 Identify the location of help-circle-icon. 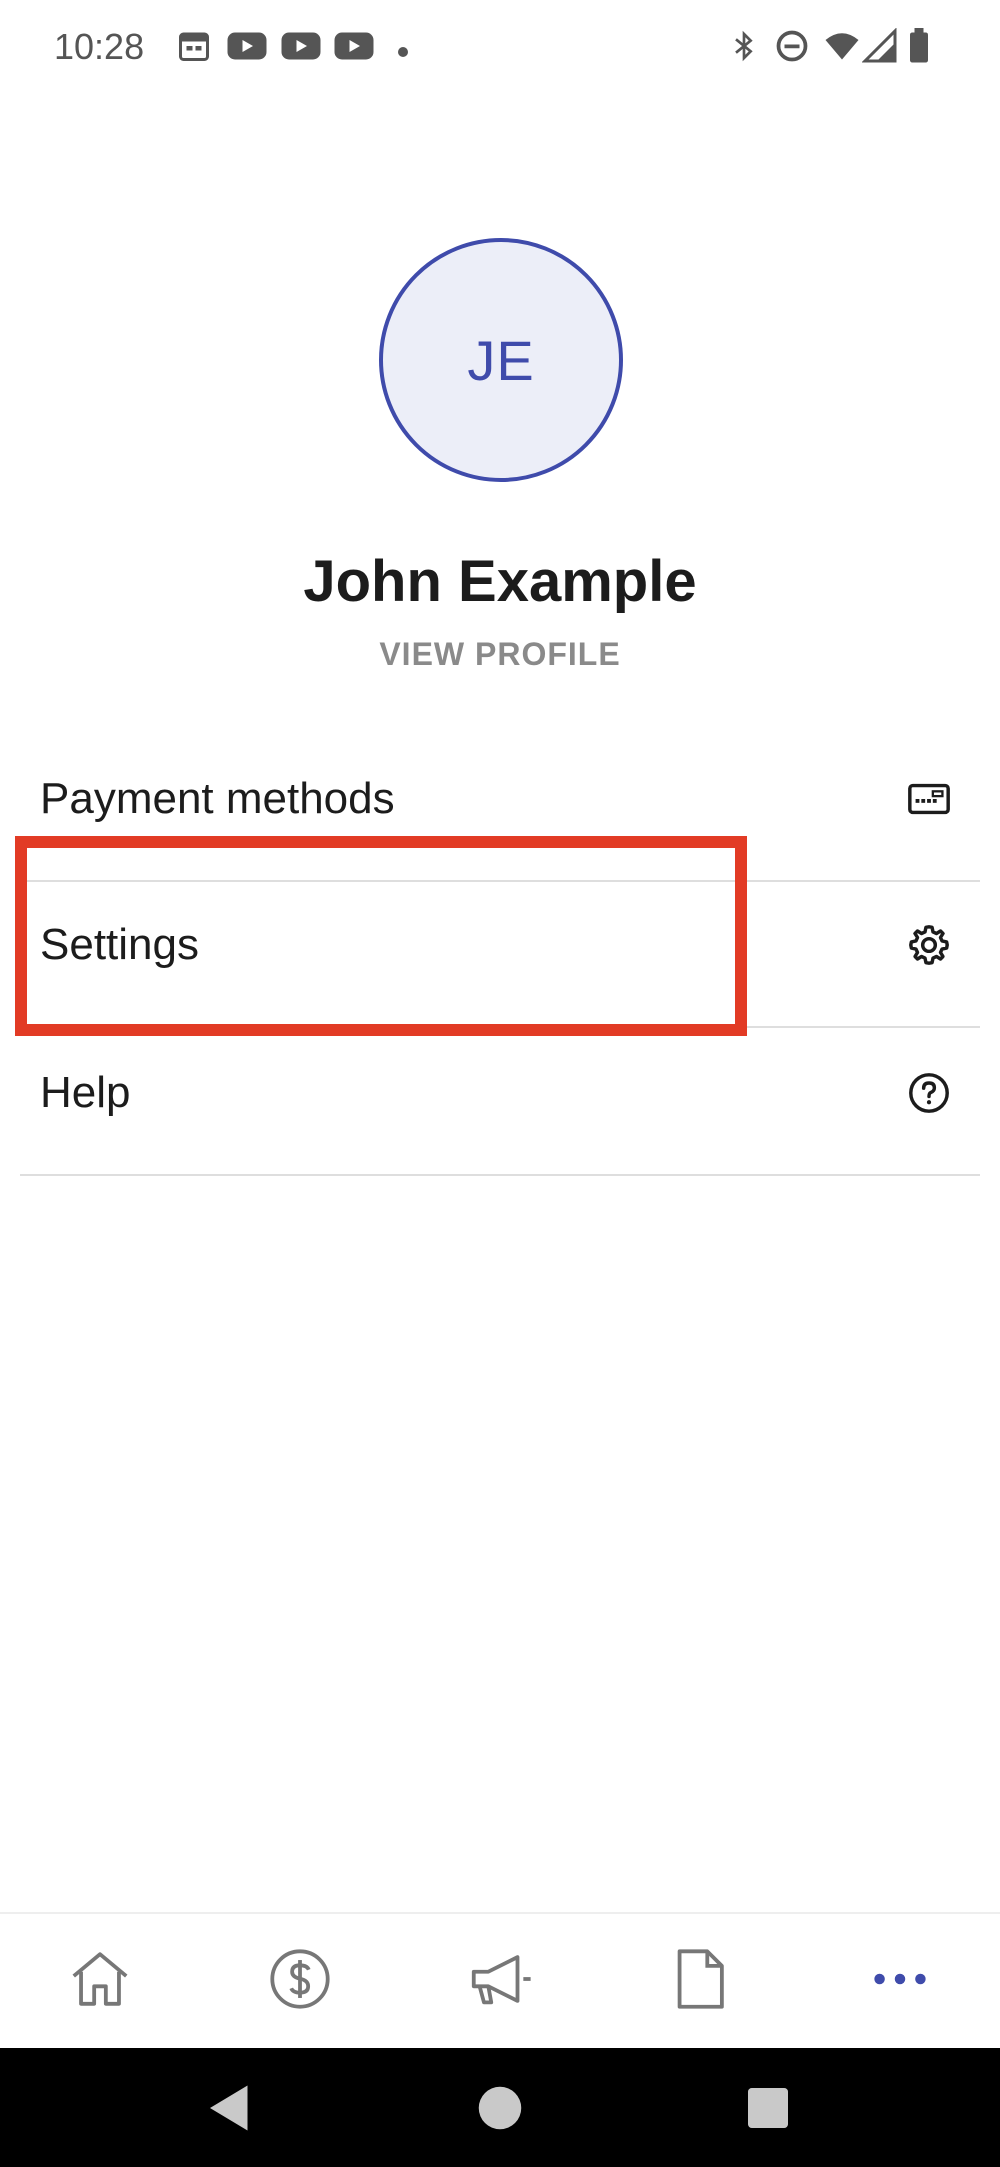
(929, 1093).